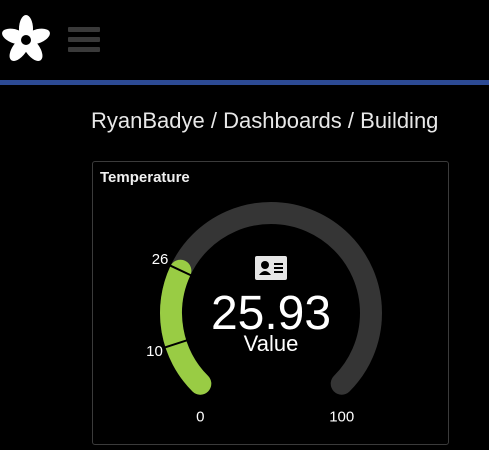  What do you see at coordinates (271, 343) in the screenshot?
I see `gauge-value-label: Value` at bounding box center [271, 343].